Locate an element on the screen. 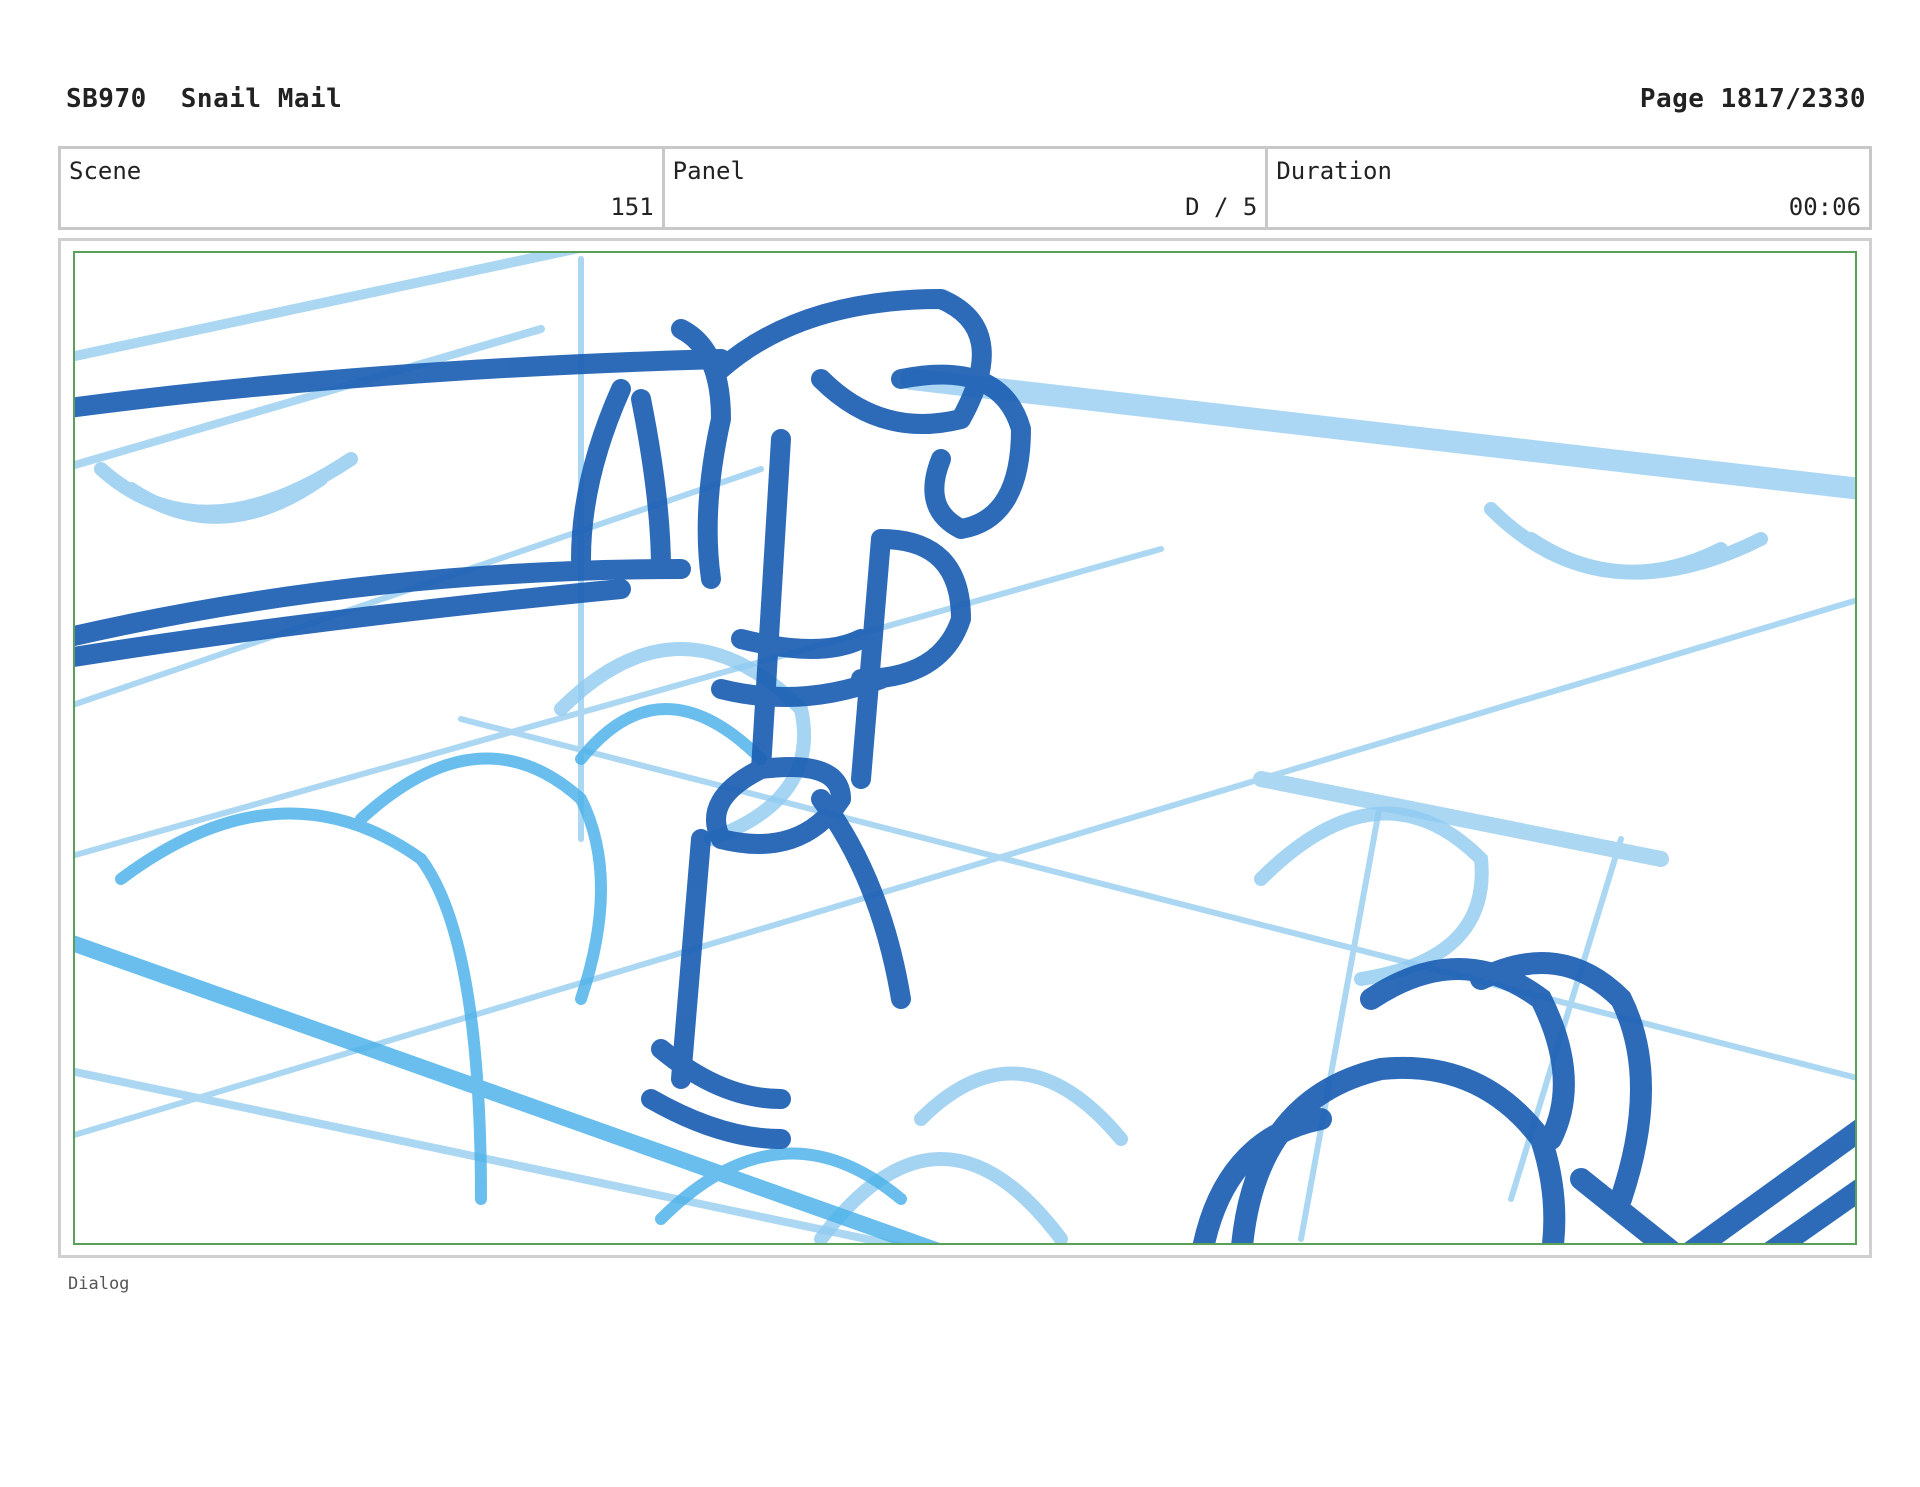  duration-label: Duration is located at coordinates (1334, 171).